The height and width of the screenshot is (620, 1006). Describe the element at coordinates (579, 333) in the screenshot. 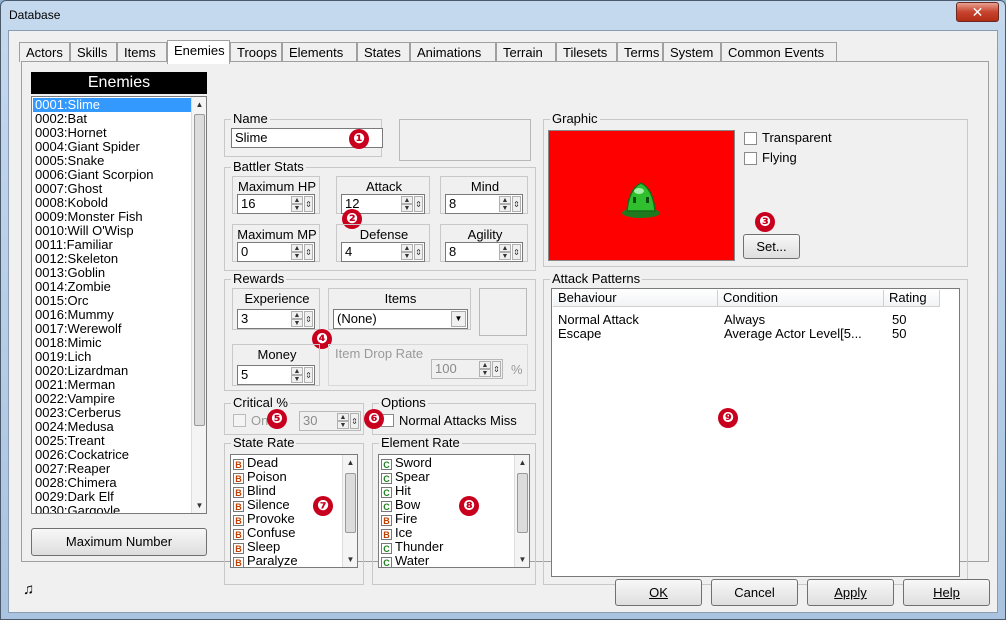

I see `pattern-row-2-behaviour: Escape` at that location.